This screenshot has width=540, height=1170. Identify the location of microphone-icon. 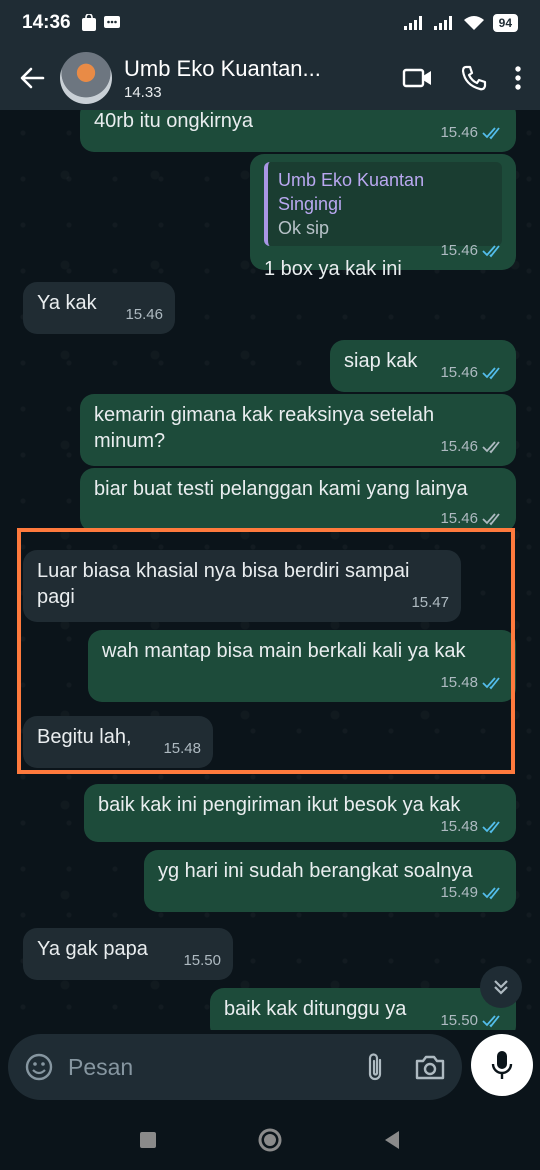
(502, 1065).